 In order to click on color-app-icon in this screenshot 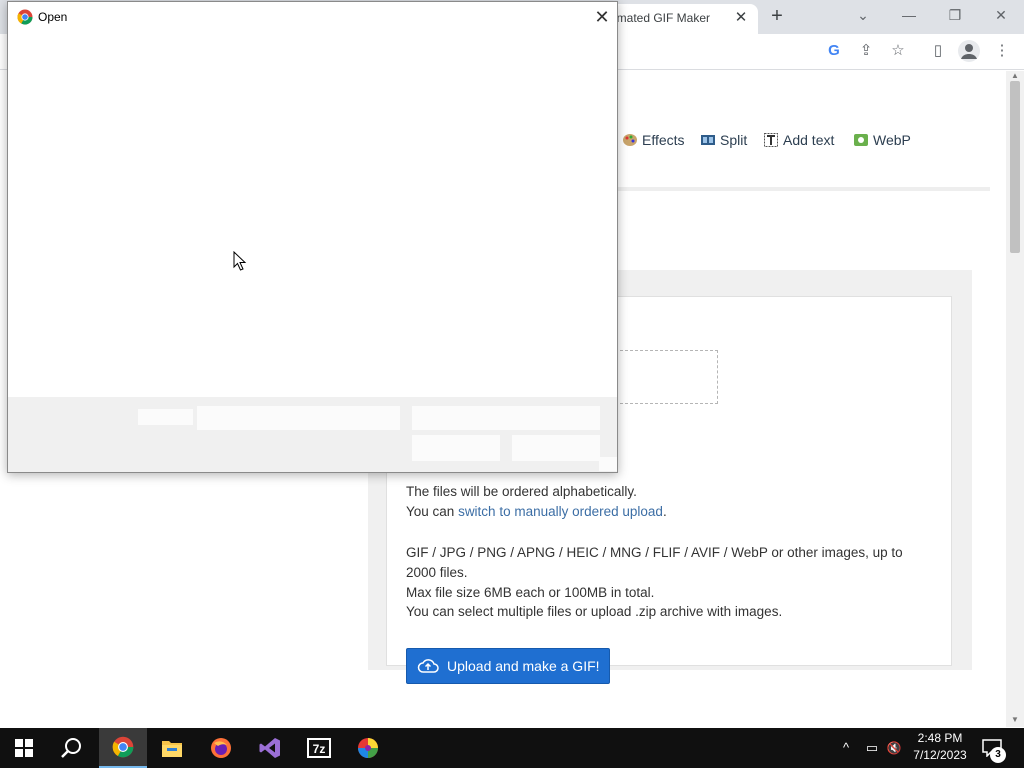, I will do `click(368, 748)`.